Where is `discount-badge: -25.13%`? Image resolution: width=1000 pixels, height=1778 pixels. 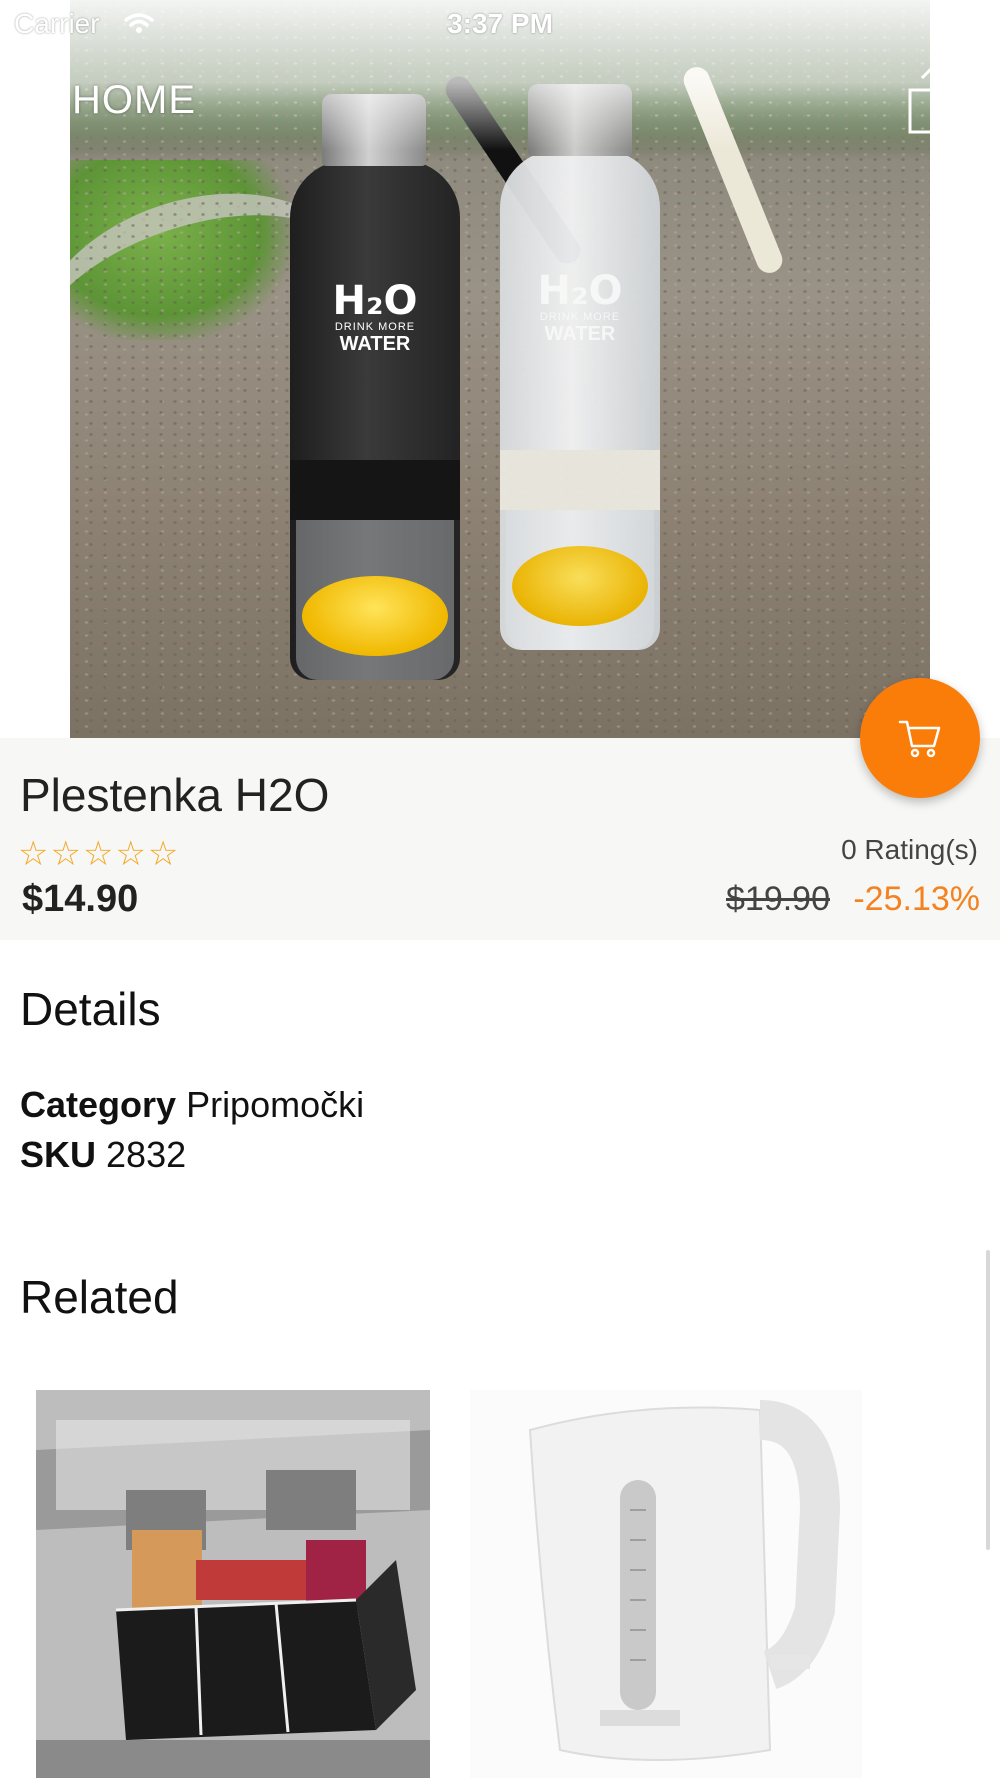 discount-badge: -25.13% is located at coordinates (916, 899).